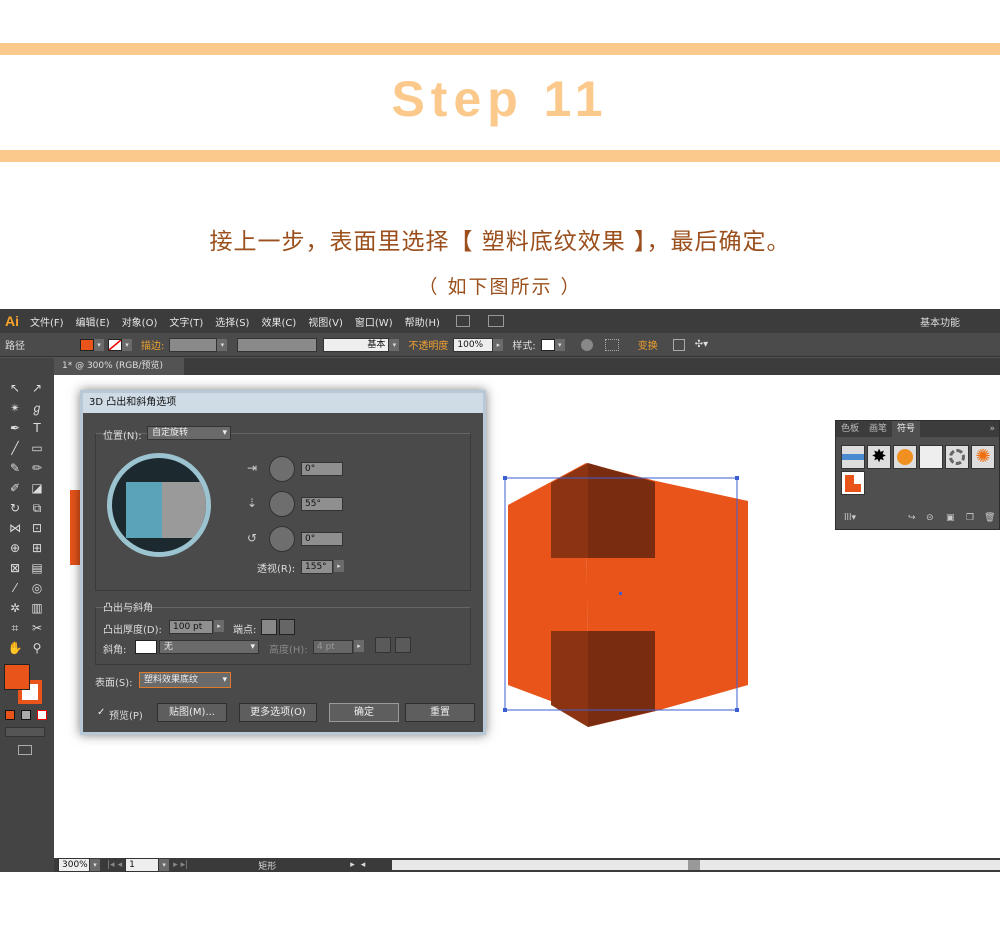 The height and width of the screenshot is (952, 1000). I want to click on next-page-icon: ▸, so click(175, 865).